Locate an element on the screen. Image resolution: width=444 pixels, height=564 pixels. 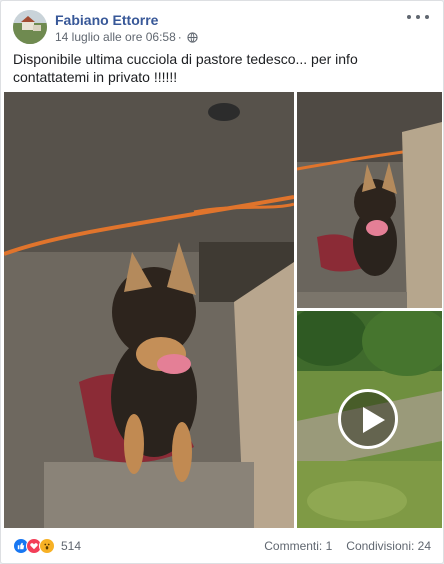
play-icon is located at coordinates (368, 419).